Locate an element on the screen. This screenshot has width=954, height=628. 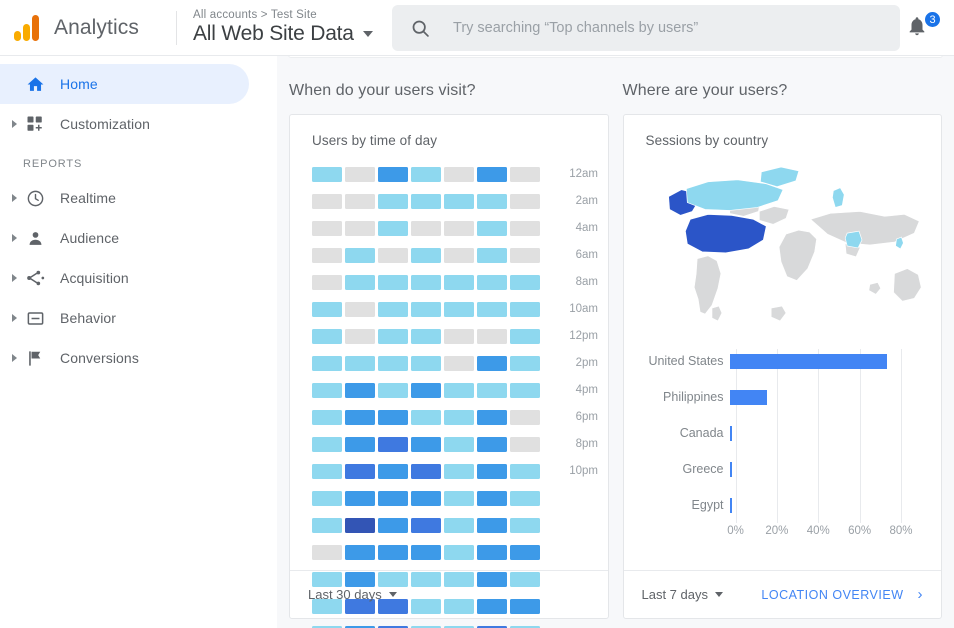
search-box is located at coordinates (646, 28).